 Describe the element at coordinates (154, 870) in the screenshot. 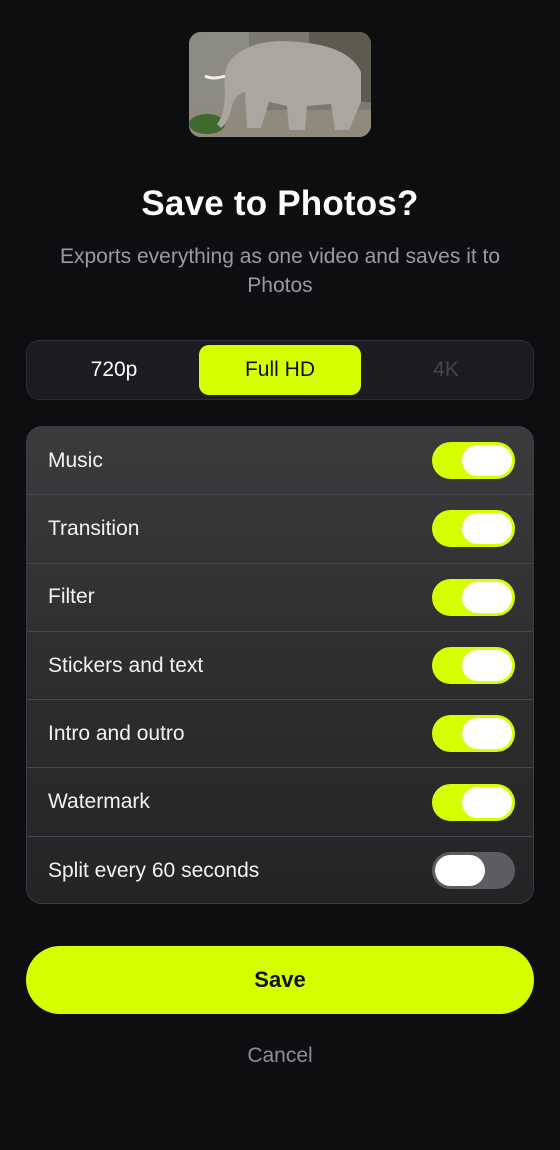

I see `option-label: Split every 60 seconds` at that location.